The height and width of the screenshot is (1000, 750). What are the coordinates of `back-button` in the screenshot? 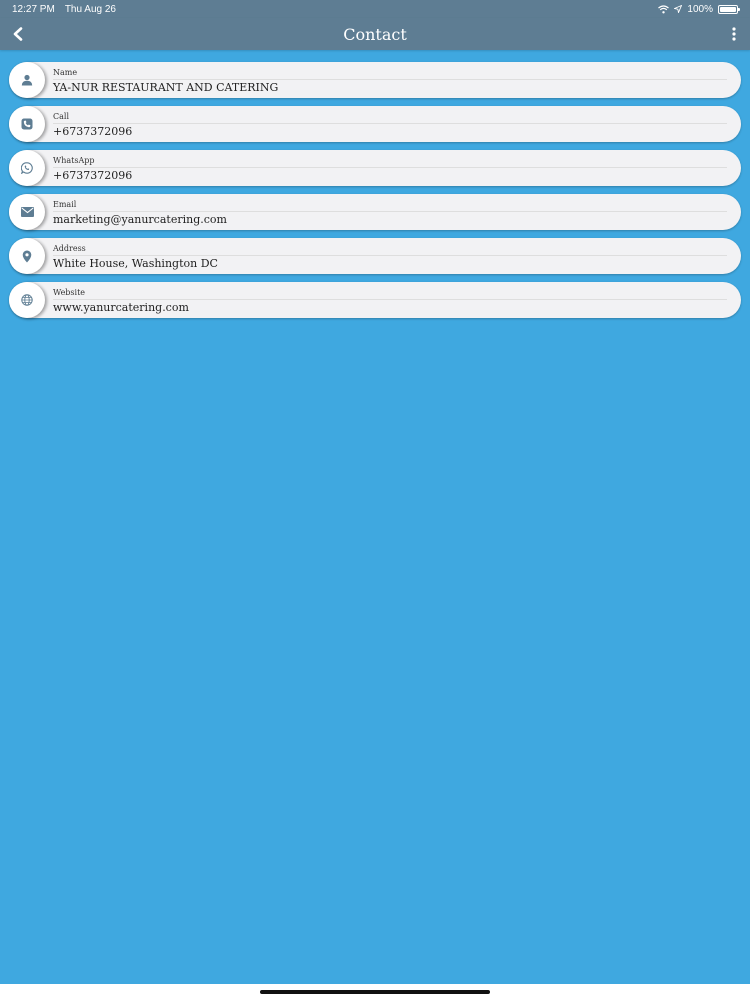 It's located at (18, 34).